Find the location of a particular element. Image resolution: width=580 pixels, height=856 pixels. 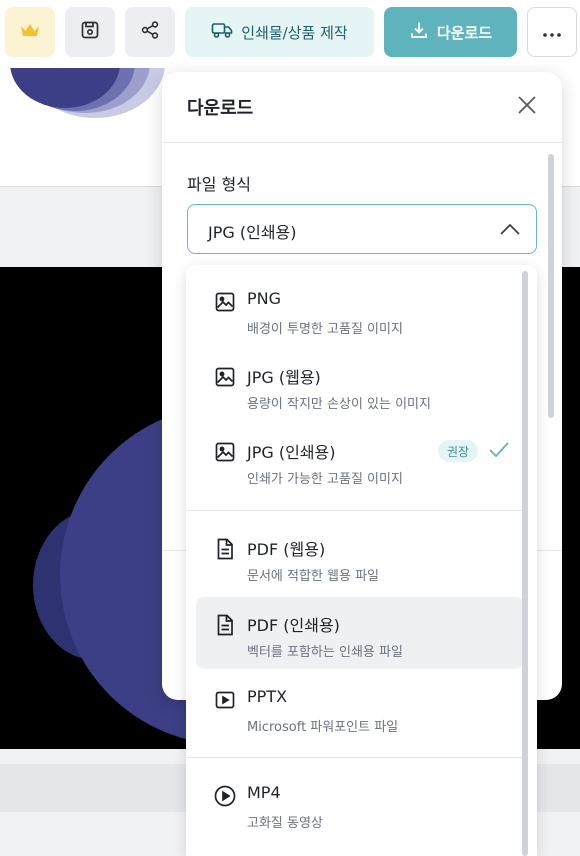

format-option-name: MP4 is located at coordinates (264, 792).